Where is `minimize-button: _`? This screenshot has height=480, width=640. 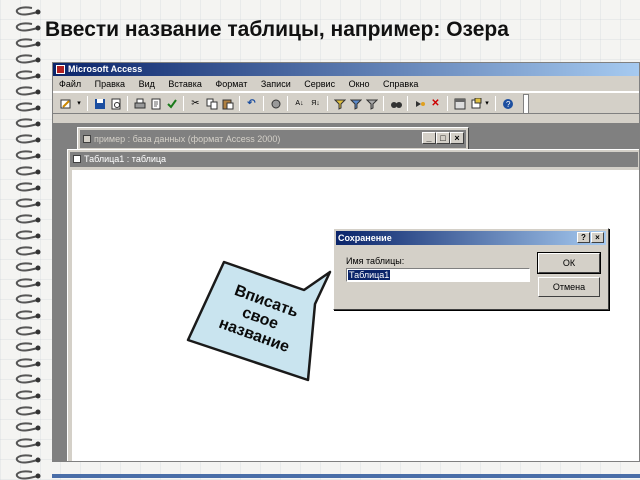
minimize-button: _ is located at coordinates (429, 138).